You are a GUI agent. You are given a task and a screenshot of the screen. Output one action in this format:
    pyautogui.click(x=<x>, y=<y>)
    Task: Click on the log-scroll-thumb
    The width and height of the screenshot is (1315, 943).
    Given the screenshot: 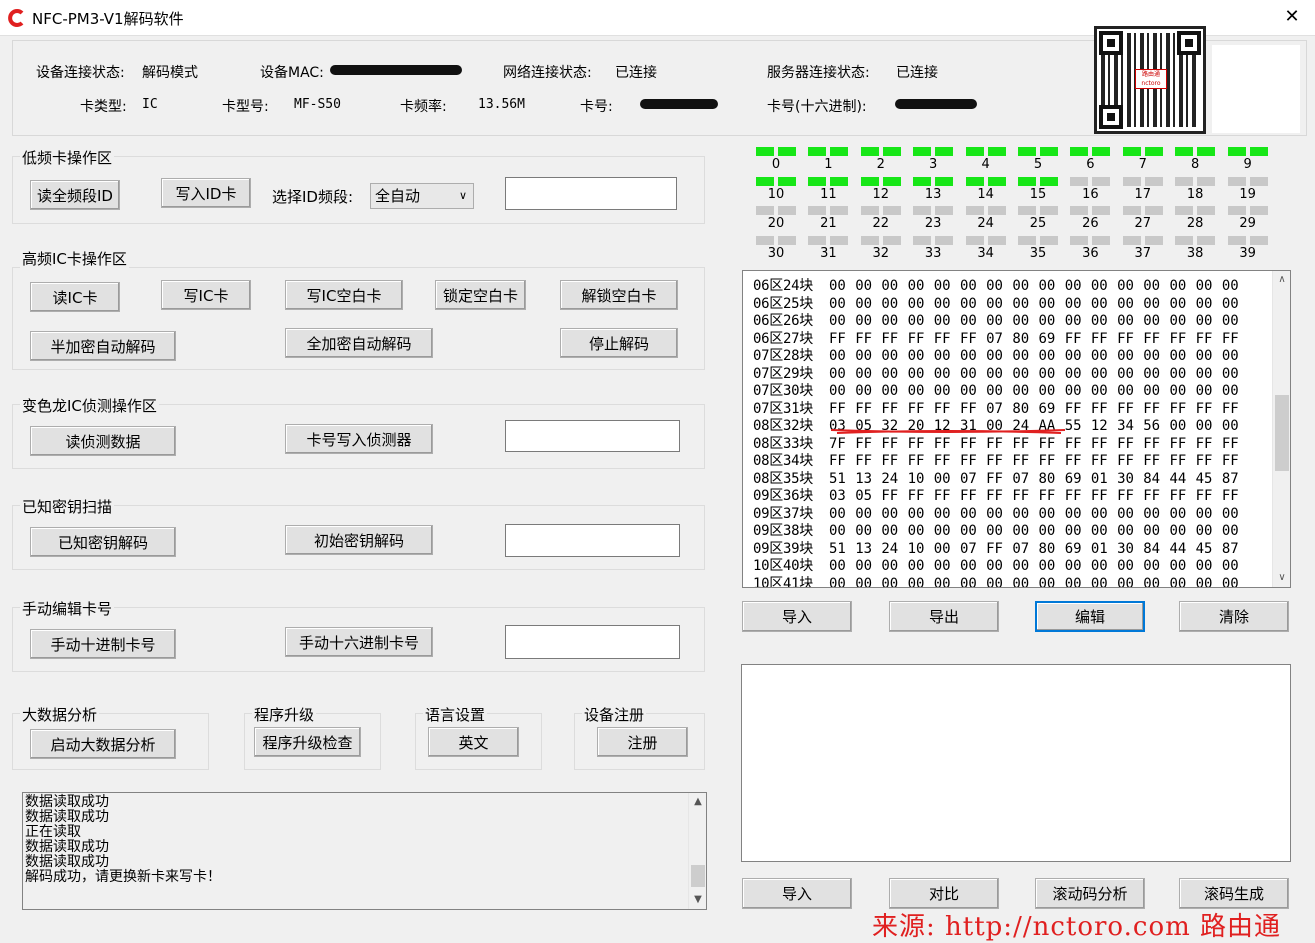 What is the action you would take?
    pyautogui.click(x=698, y=876)
    